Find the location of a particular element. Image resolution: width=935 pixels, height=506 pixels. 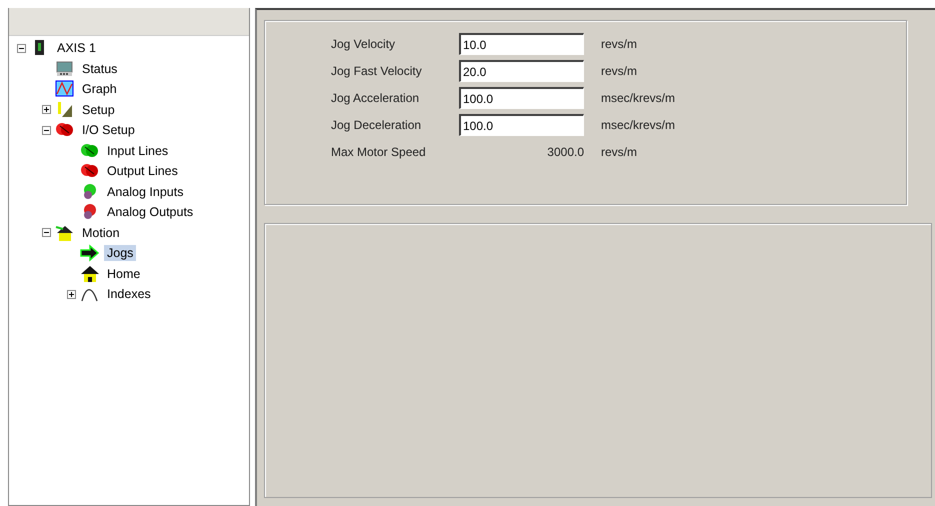

tree-item: Analog Outputs is located at coordinates (150, 212).